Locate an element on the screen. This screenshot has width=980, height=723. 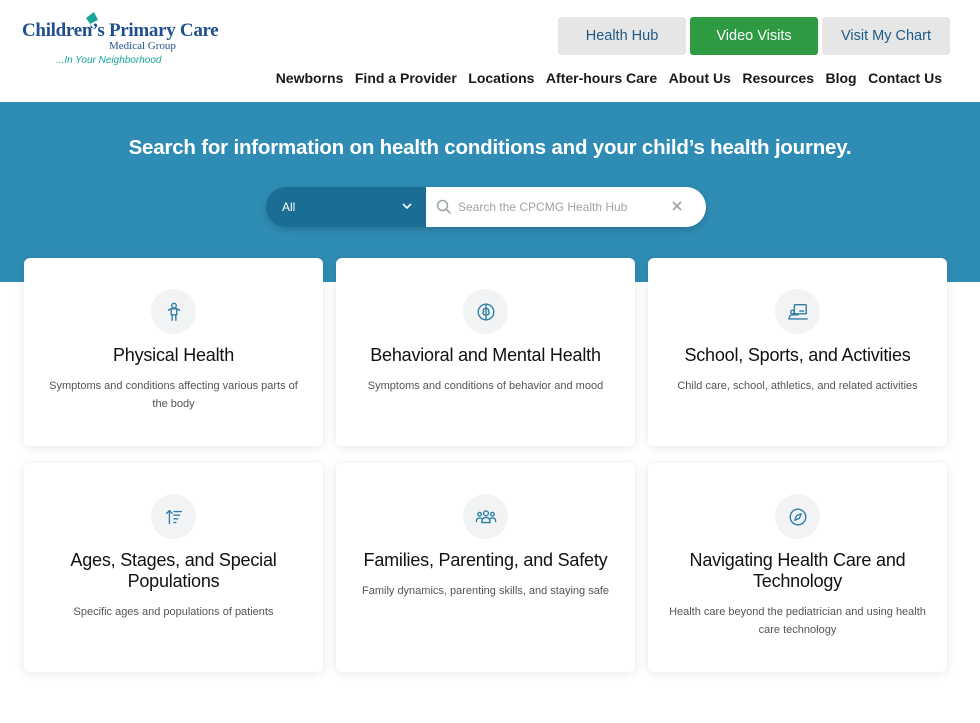
classroom-icon is located at coordinates (797, 311).